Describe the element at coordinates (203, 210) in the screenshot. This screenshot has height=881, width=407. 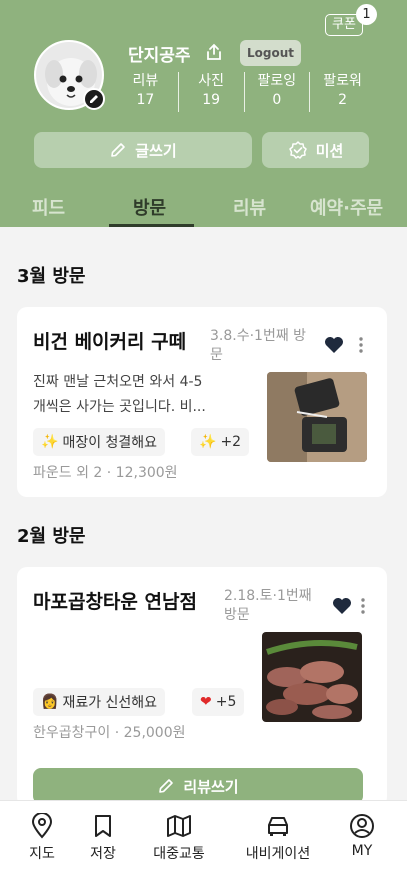
I see `profile-tabs: 피드 방문 리뷰 예약·주문` at that location.